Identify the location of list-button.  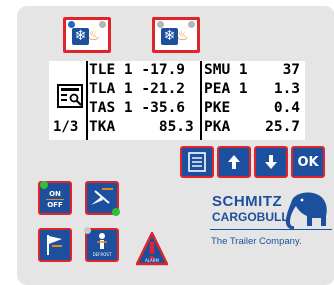
(197, 162).